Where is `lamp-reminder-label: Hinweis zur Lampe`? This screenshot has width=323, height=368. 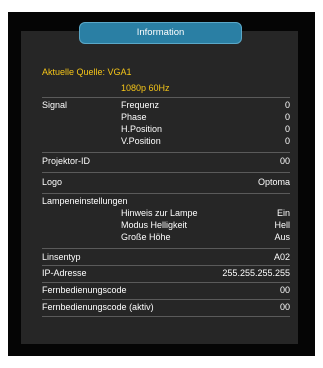
lamp-reminder-label: Hinweis zur Lampe is located at coordinates (159, 213).